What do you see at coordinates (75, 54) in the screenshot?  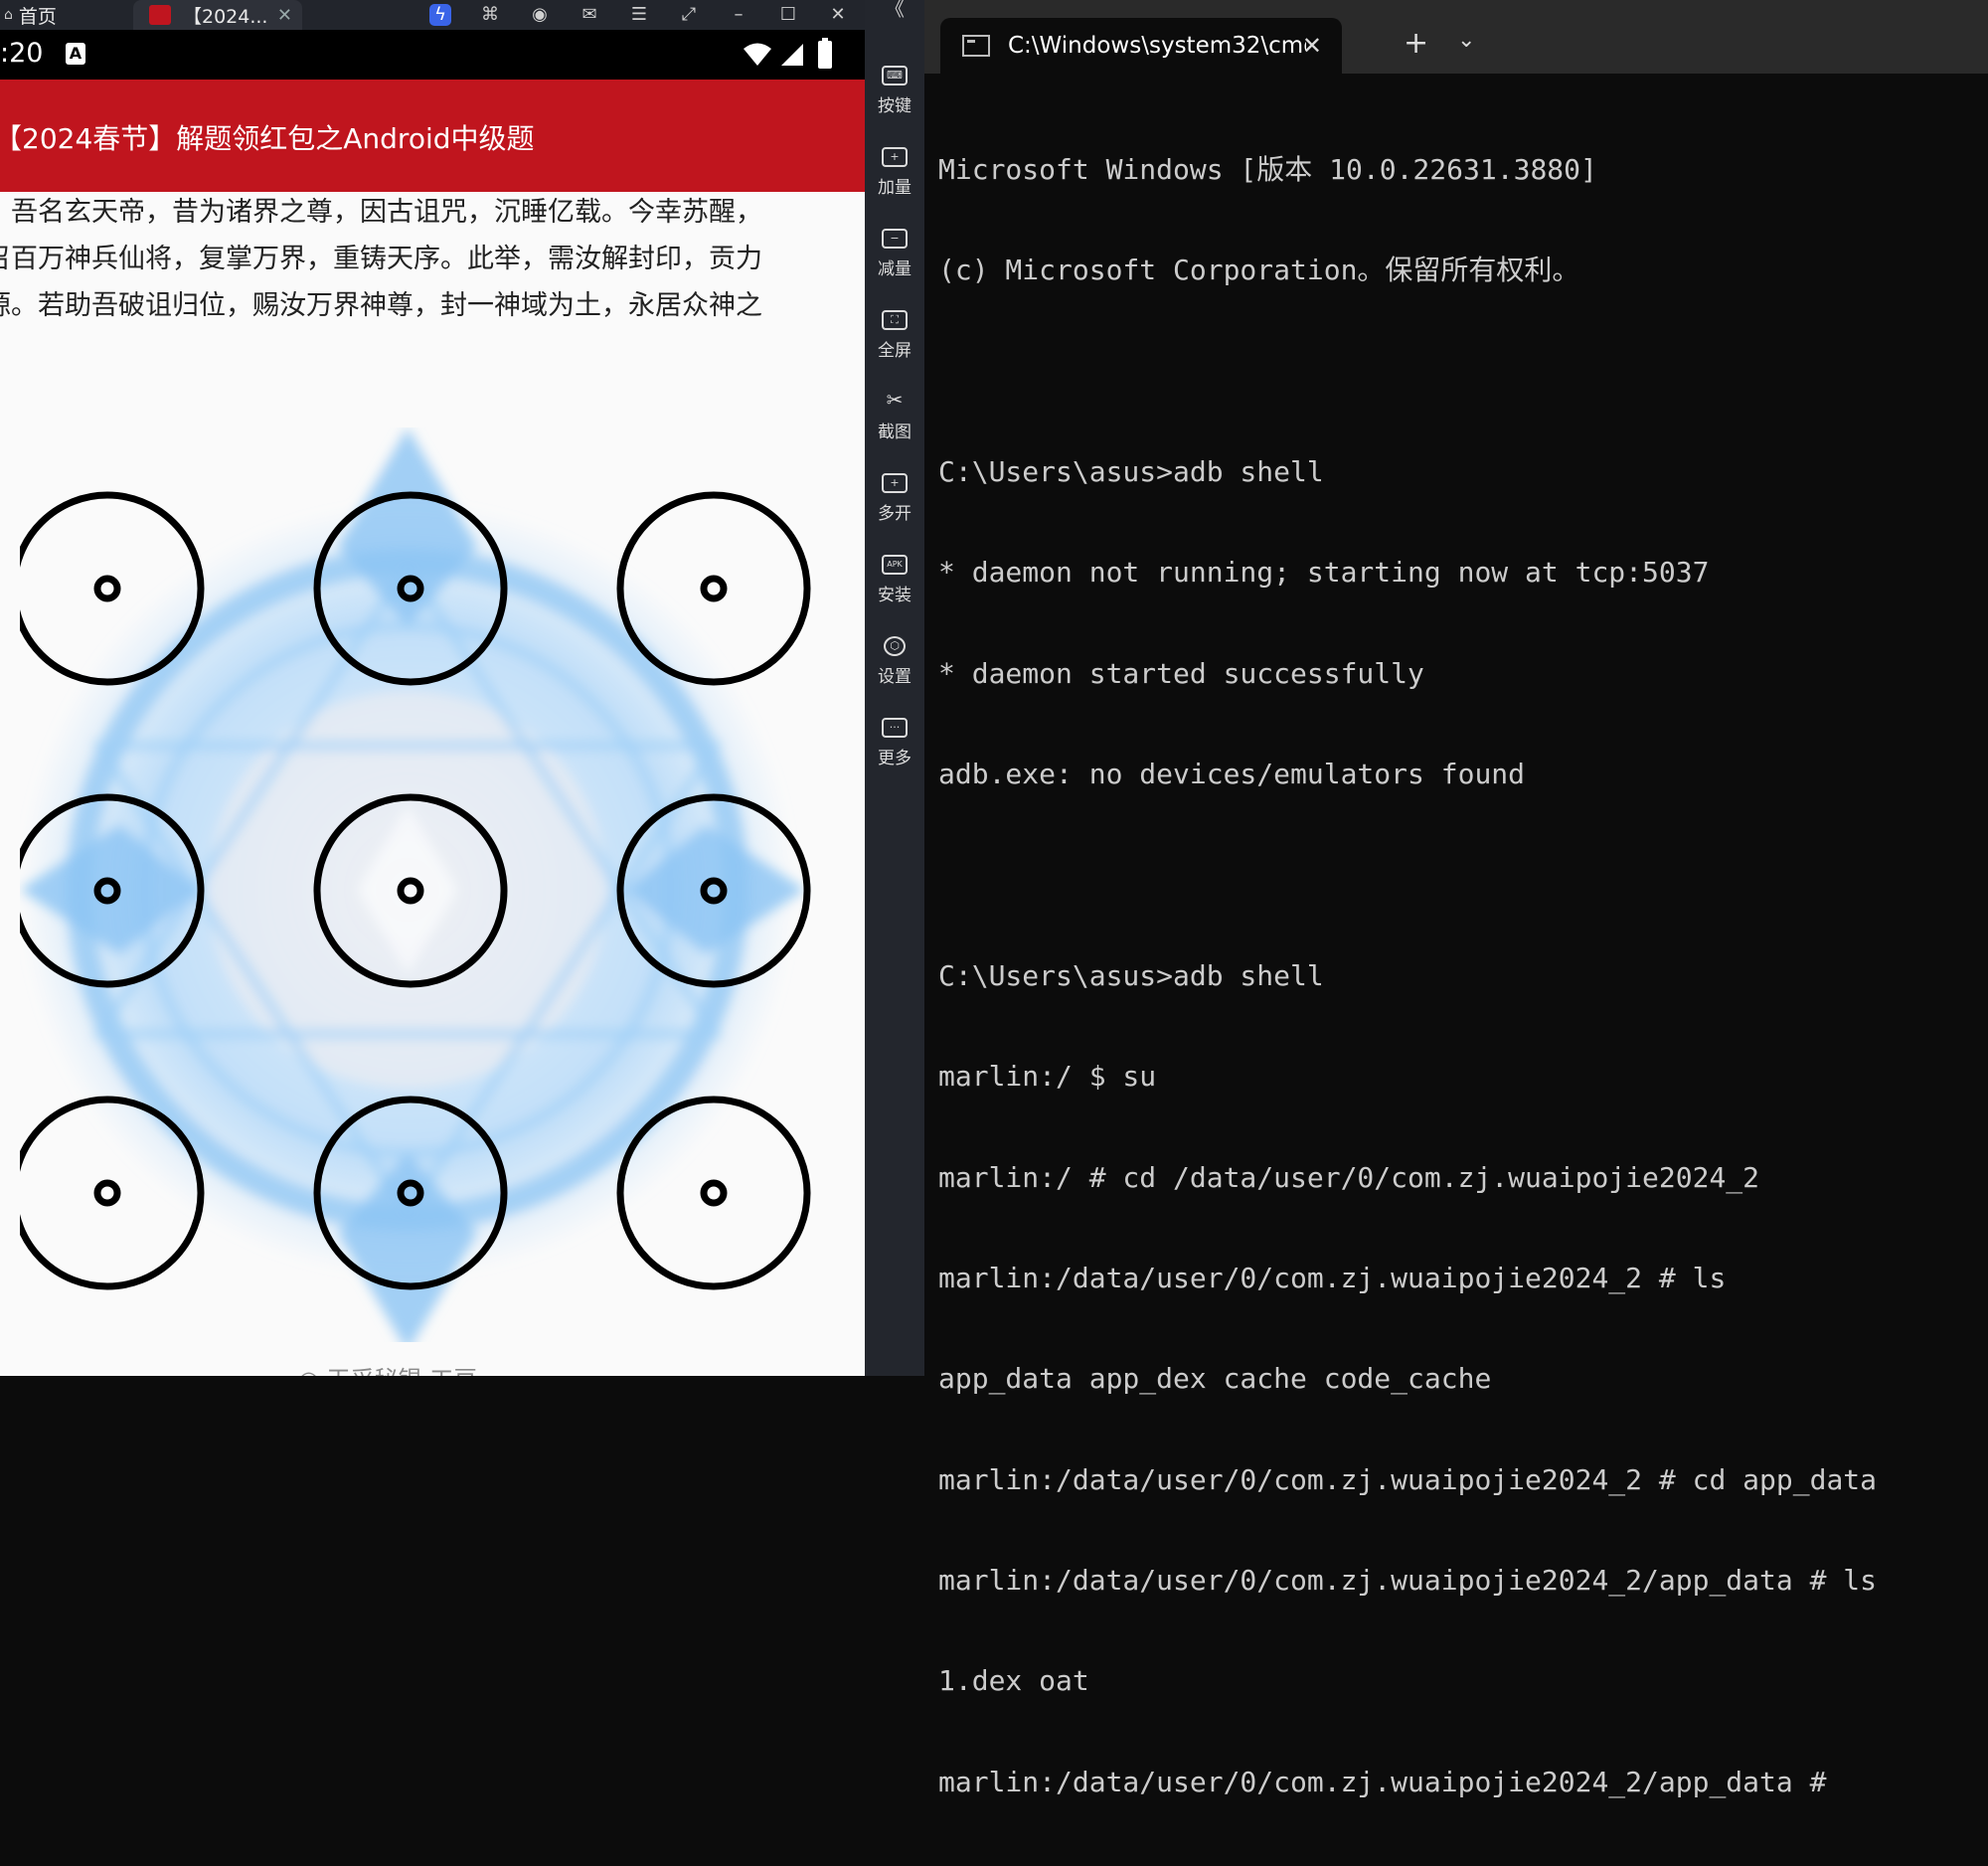 I see `notification-a-icon: A` at bounding box center [75, 54].